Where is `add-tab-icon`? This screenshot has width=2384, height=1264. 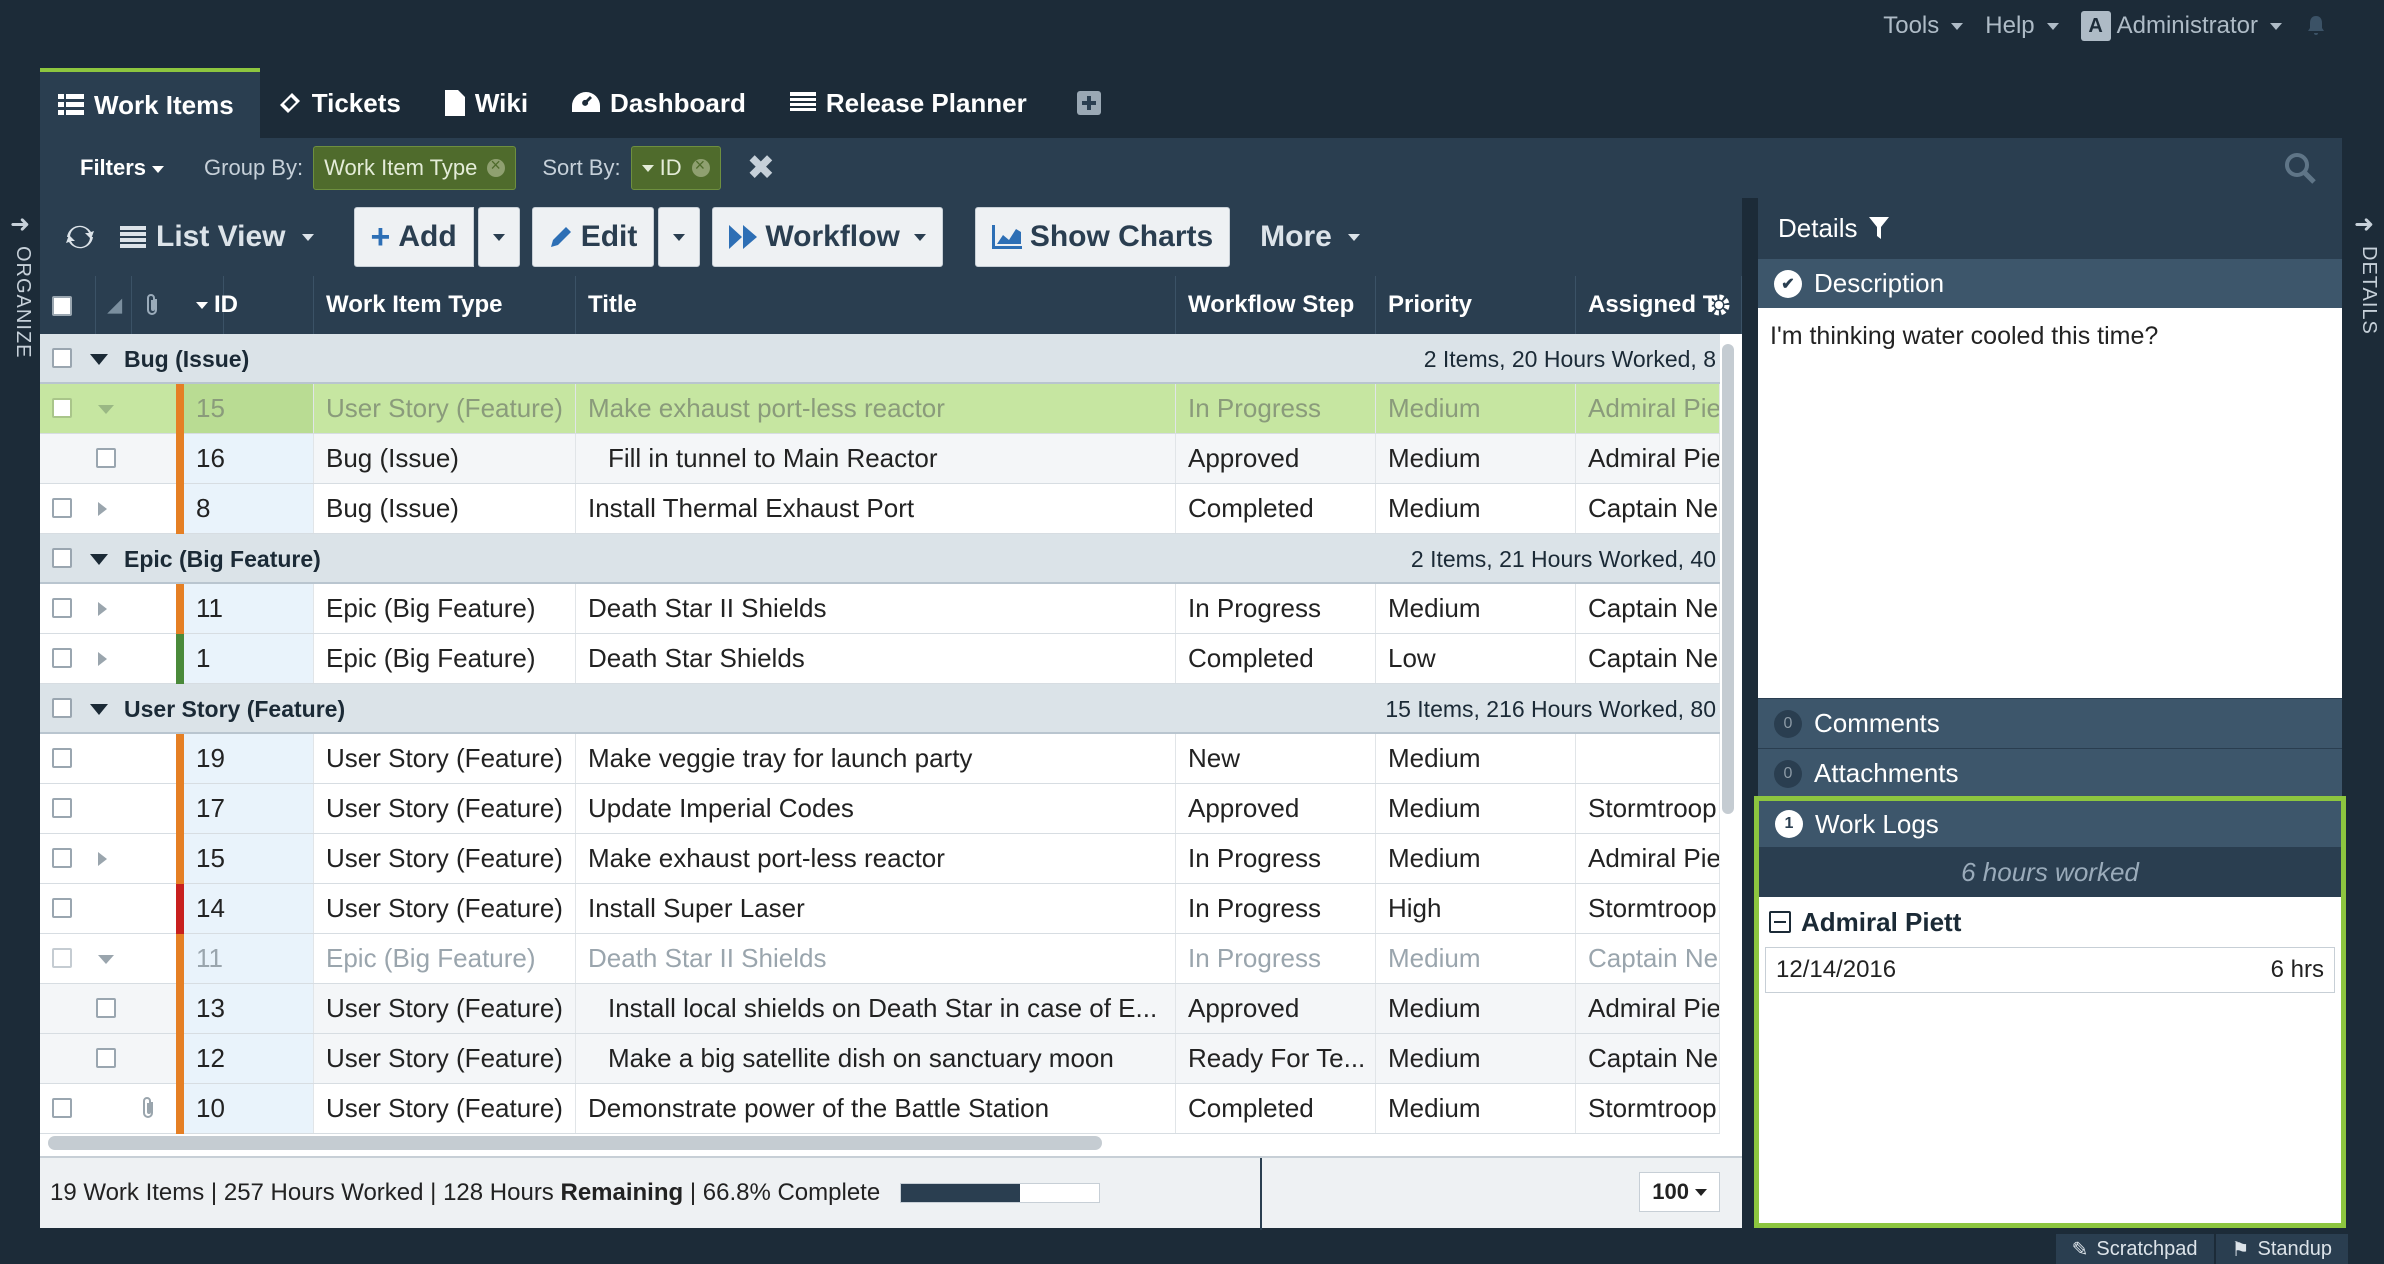 add-tab-icon is located at coordinates (1088, 103).